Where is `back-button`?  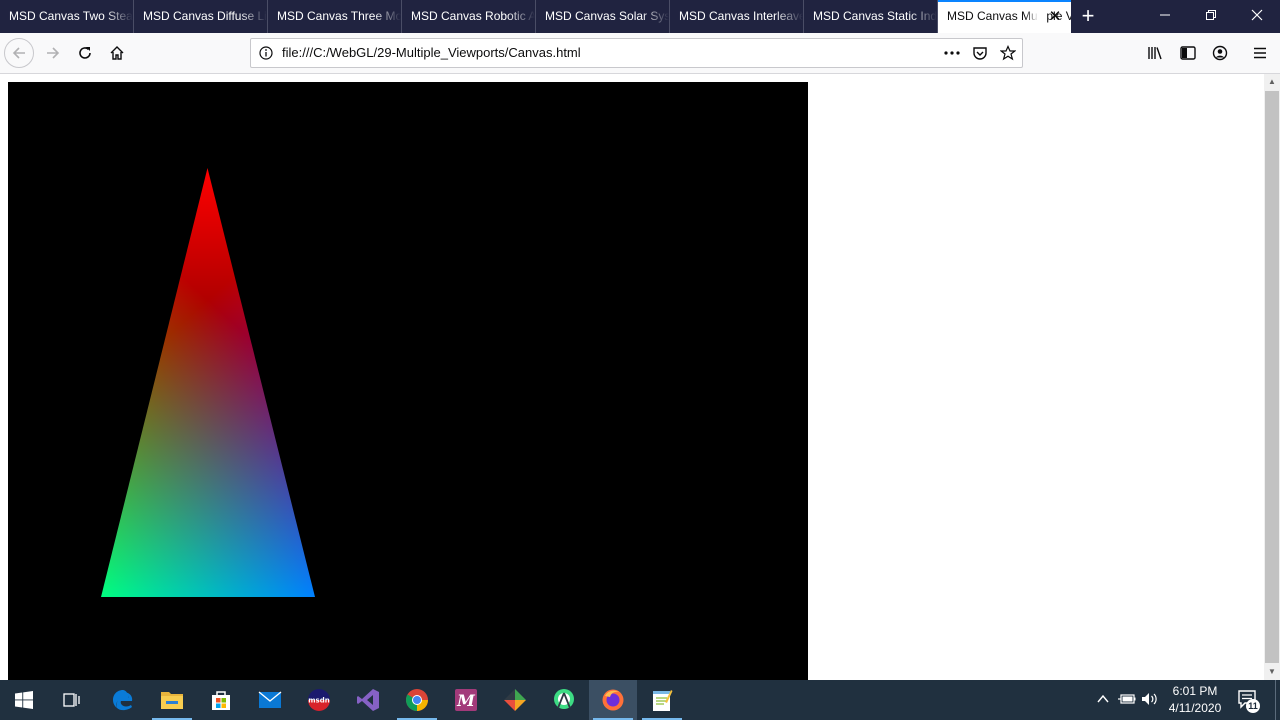 back-button is located at coordinates (19, 53).